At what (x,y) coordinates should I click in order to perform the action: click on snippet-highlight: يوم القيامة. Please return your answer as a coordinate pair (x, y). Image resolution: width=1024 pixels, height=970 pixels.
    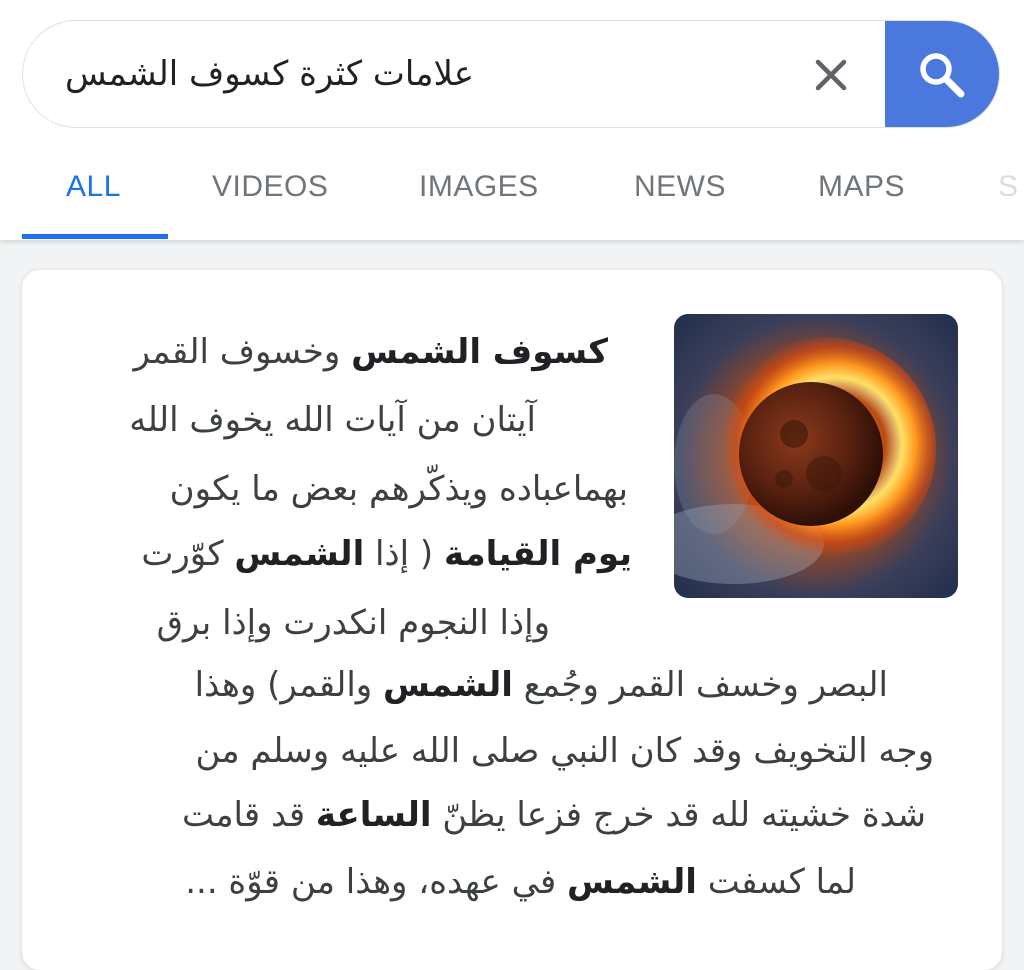
    Looking at the image, I should click on (537, 554).